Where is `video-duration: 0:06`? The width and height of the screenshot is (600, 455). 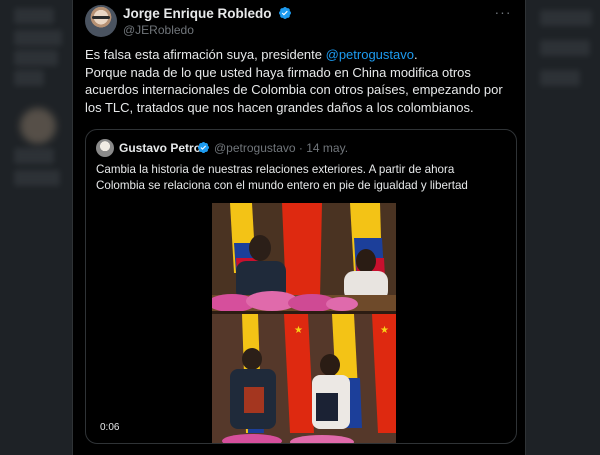
video-duration: 0:06 is located at coordinates (110, 427).